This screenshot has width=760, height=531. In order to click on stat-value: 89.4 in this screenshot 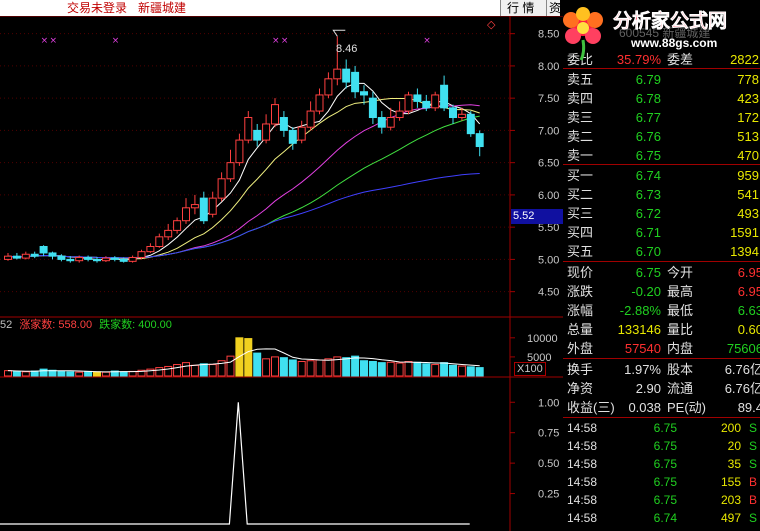, I will do `click(748, 407)`.